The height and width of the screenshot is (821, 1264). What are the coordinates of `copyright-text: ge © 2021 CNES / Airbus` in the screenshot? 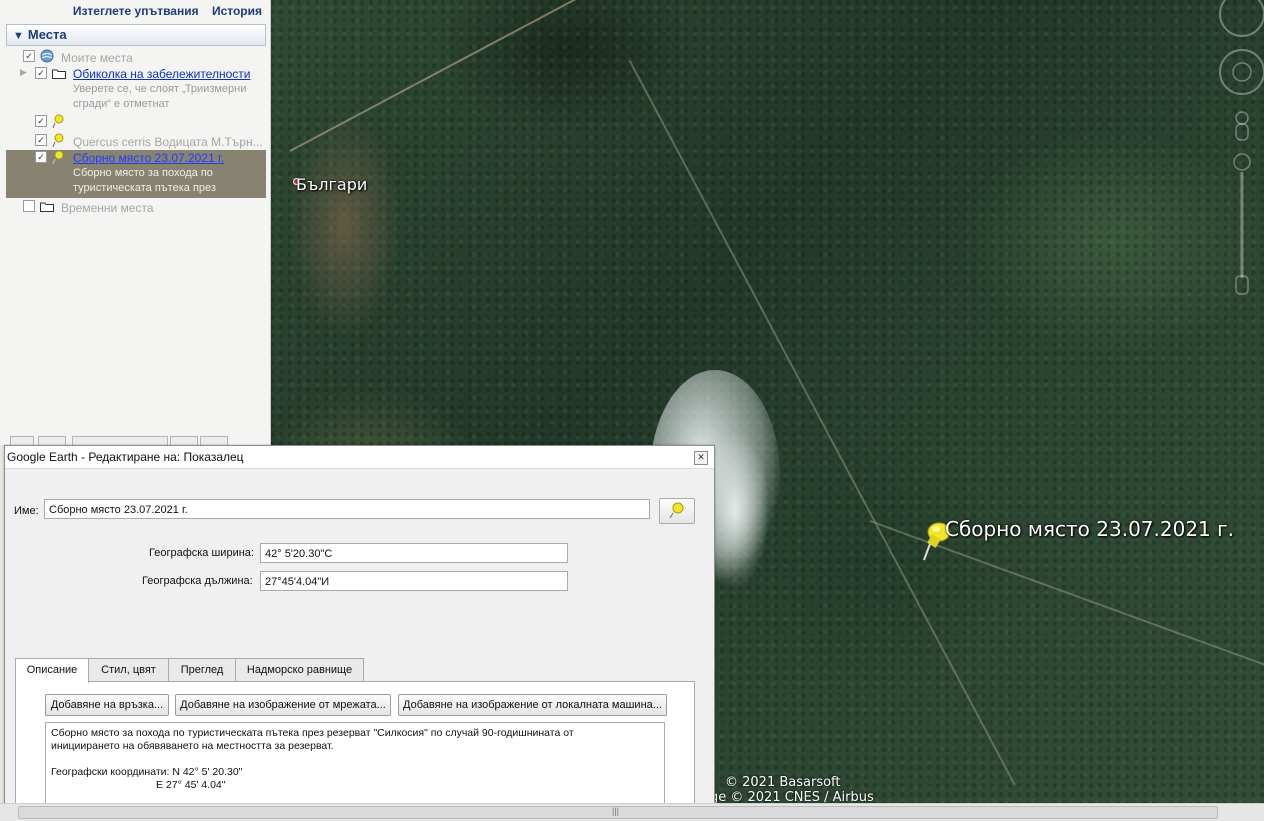 It's located at (792, 796).